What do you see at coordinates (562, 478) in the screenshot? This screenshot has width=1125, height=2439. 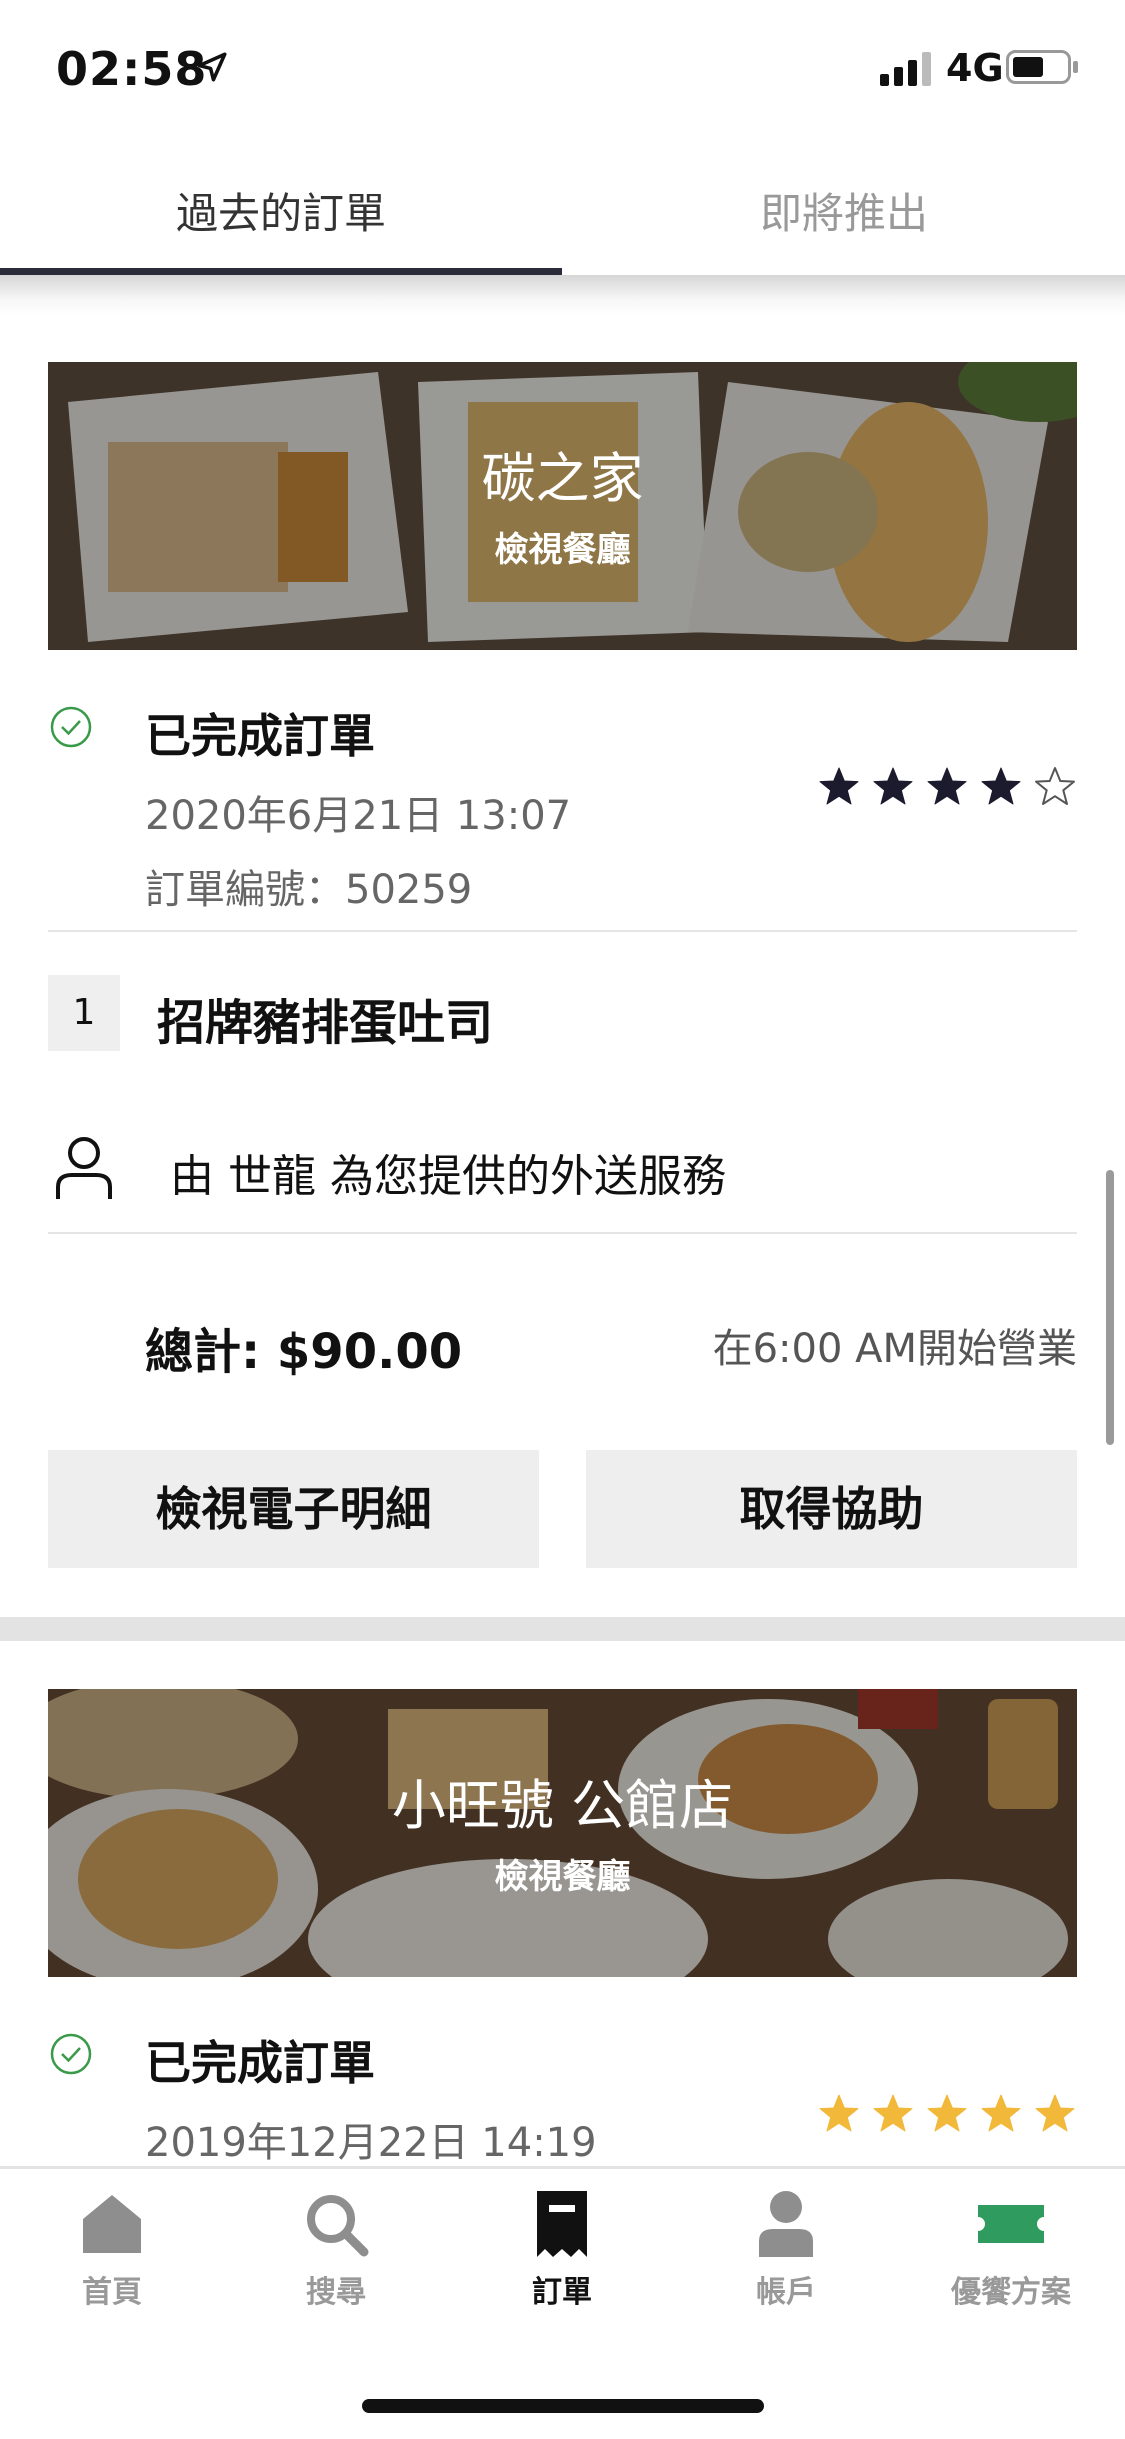 I see `restaurant-name: 碳之家` at bounding box center [562, 478].